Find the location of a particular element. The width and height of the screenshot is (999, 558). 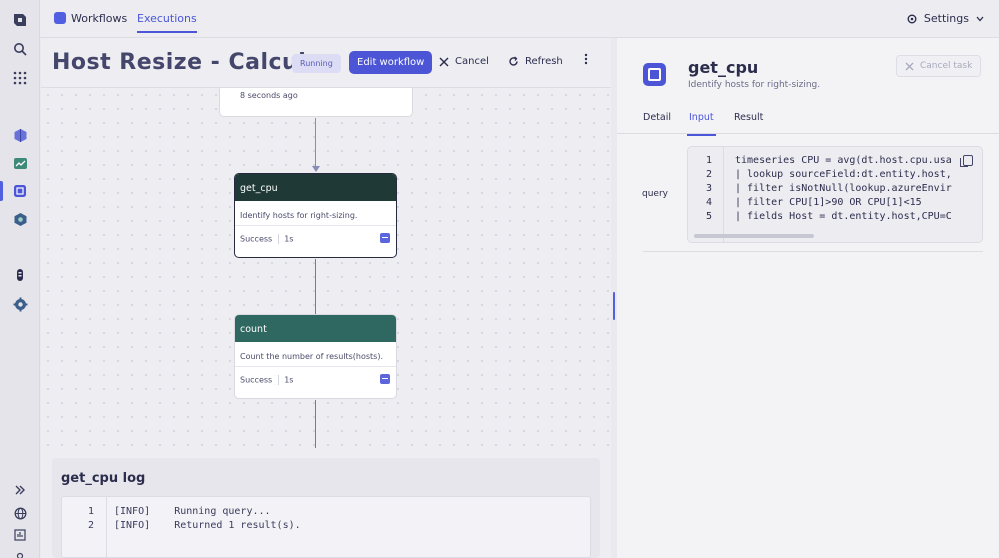

code-line: 1 timeseries CPU = avg(dt.host.cpu.usa is located at coordinates (835, 162).